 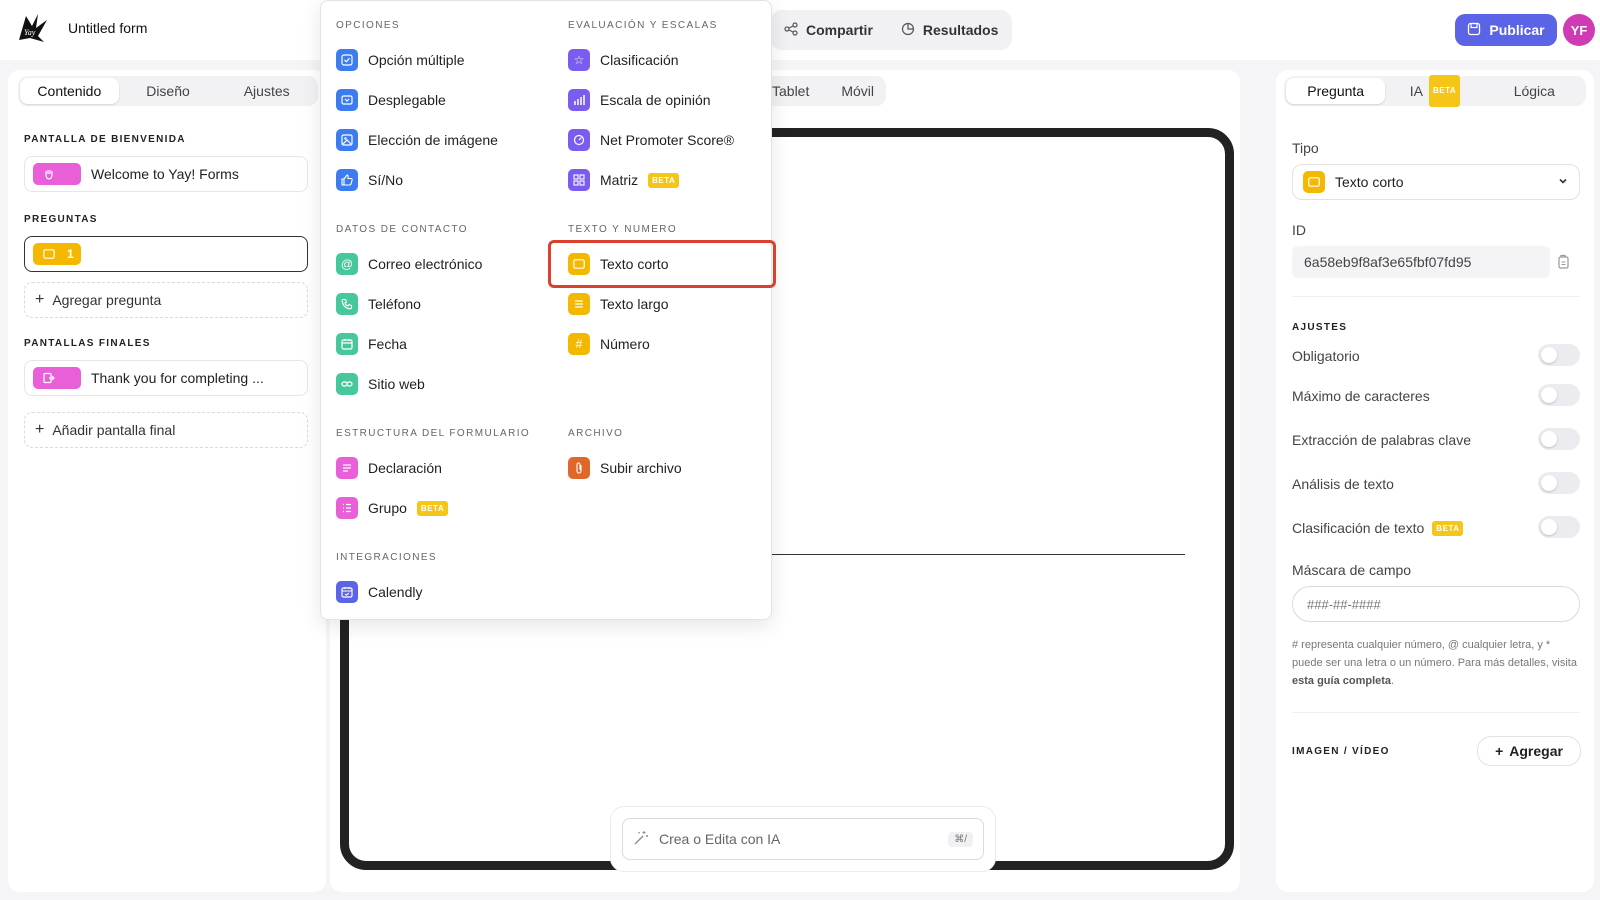 What do you see at coordinates (1393, 681) in the screenshot?
I see `help-end: .` at bounding box center [1393, 681].